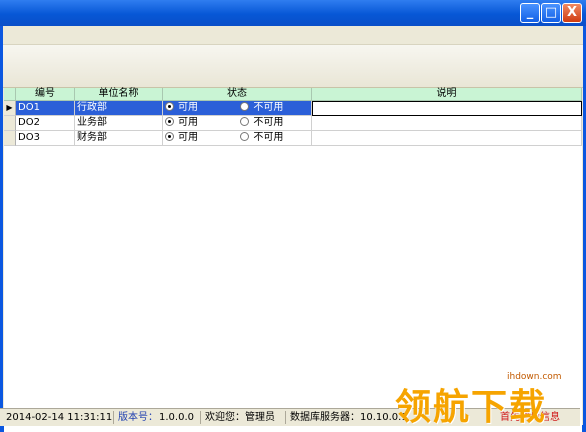 Image resolution: width=586 pixels, height=432 pixels. What do you see at coordinates (10, 108) in the screenshot?
I see `current-row-arrow-icon: ▶` at bounding box center [10, 108].